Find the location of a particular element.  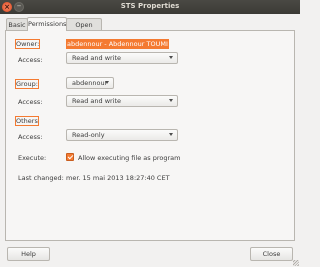

tab-open-with: Open With is located at coordinates (84, 29).